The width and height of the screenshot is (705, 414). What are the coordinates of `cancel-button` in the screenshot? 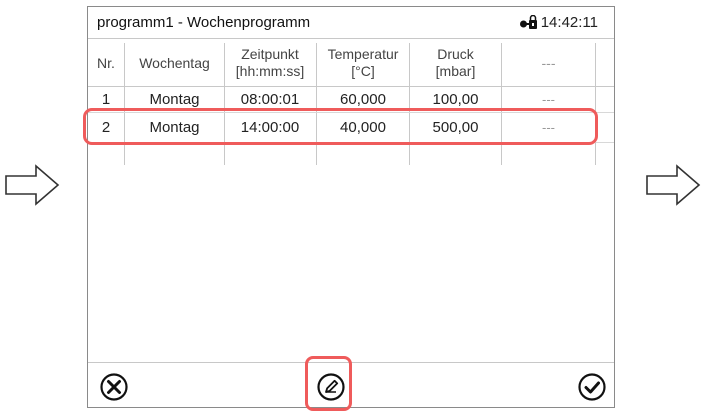 It's located at (114, 387).